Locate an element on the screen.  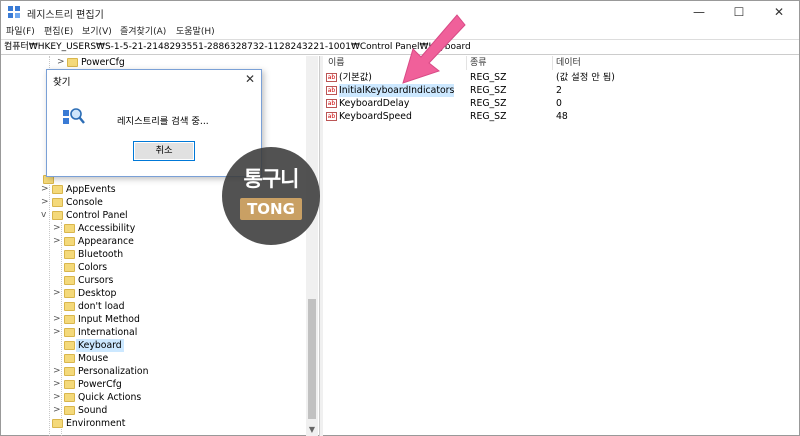
tree-item-console: > Console is located at coordinates (141, 202).